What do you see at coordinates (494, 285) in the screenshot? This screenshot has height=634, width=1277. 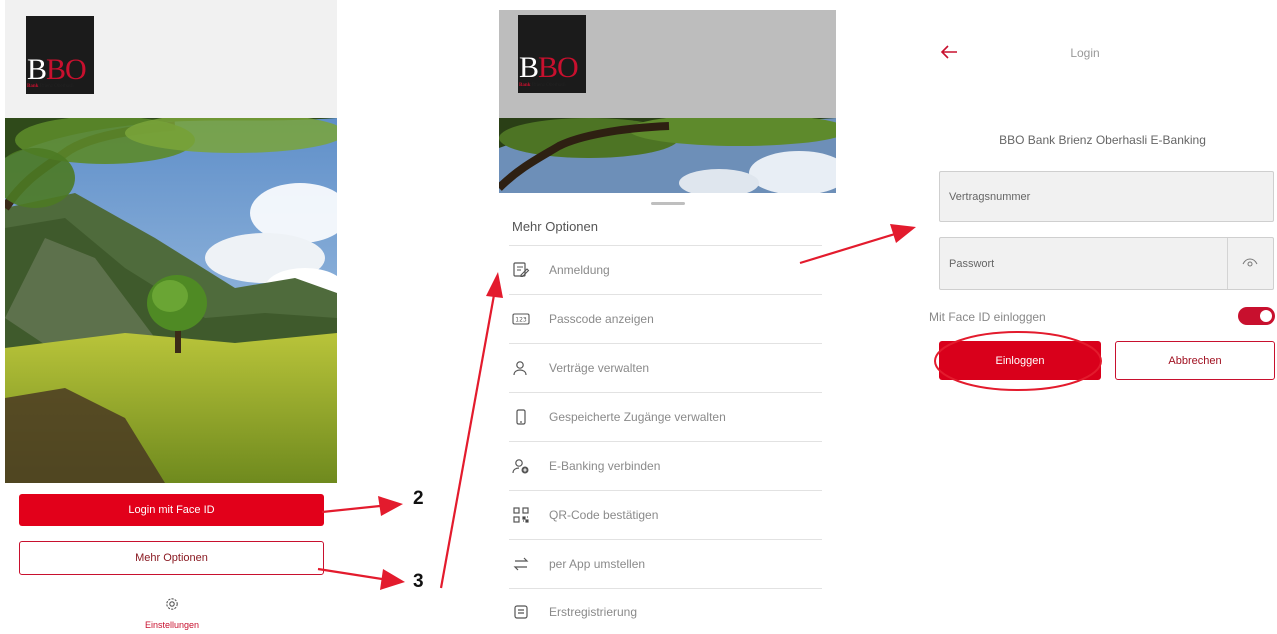 I see `annotation-arrowhead-anmeldung` at bounding box center [494, 285].